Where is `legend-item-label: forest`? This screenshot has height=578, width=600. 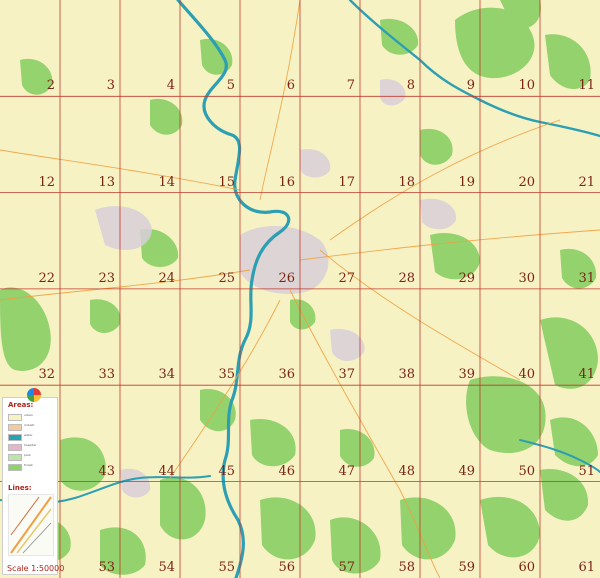 legend-item-label: forest is located at coordinates (28, 465).